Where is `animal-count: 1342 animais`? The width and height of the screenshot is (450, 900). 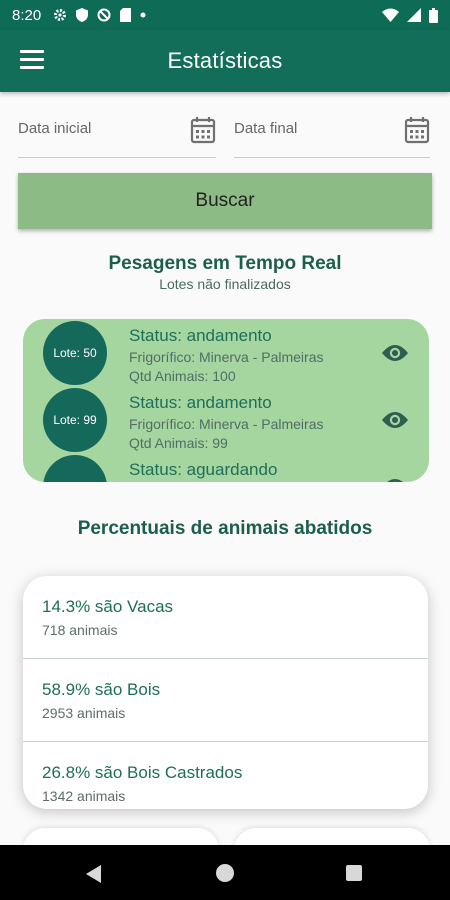 animal-count: 1342 animais is located at coordinates (84, 796).